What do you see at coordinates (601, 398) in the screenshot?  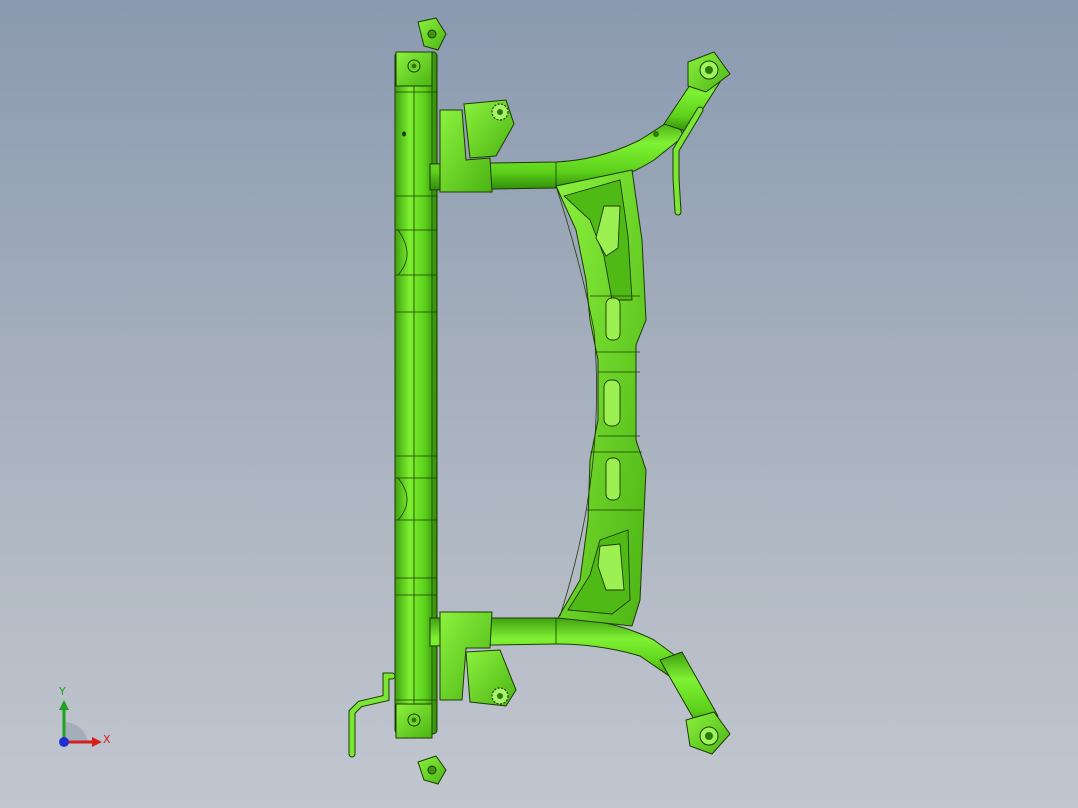 I see `right-side-rail` at bounding box center [601, 398].